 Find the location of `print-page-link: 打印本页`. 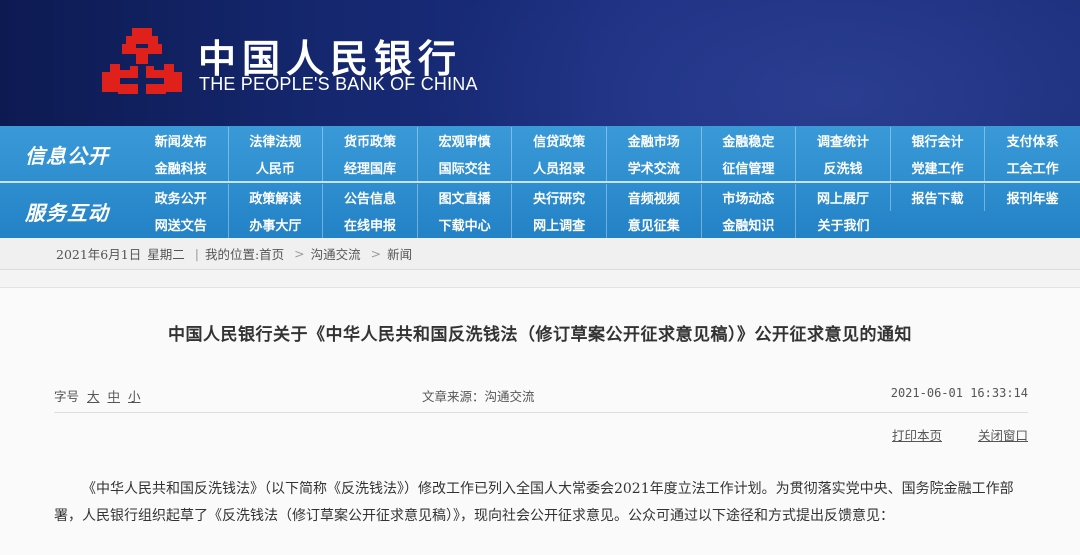

print-page-link: 打印本页 is located at coordinates (917, 435).